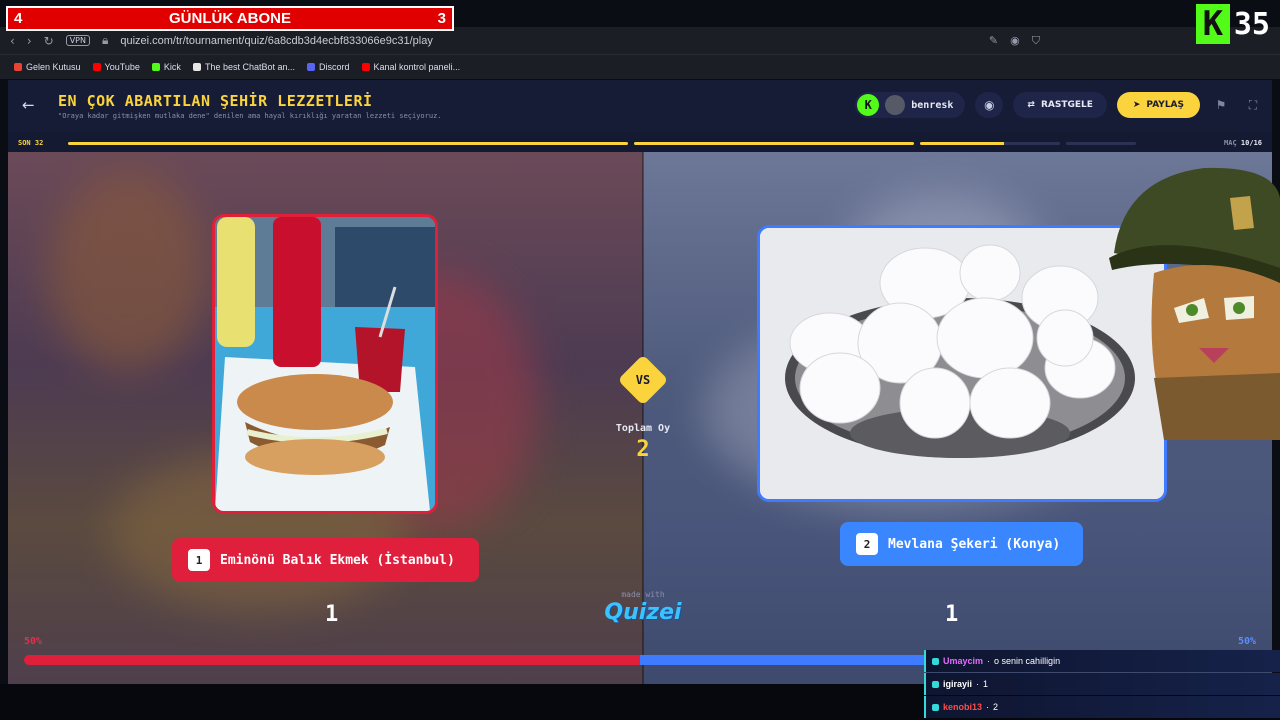 This screenshot has height=720, width=1280. I want to click on option-2-percent: 50%, so click(1246, 641).